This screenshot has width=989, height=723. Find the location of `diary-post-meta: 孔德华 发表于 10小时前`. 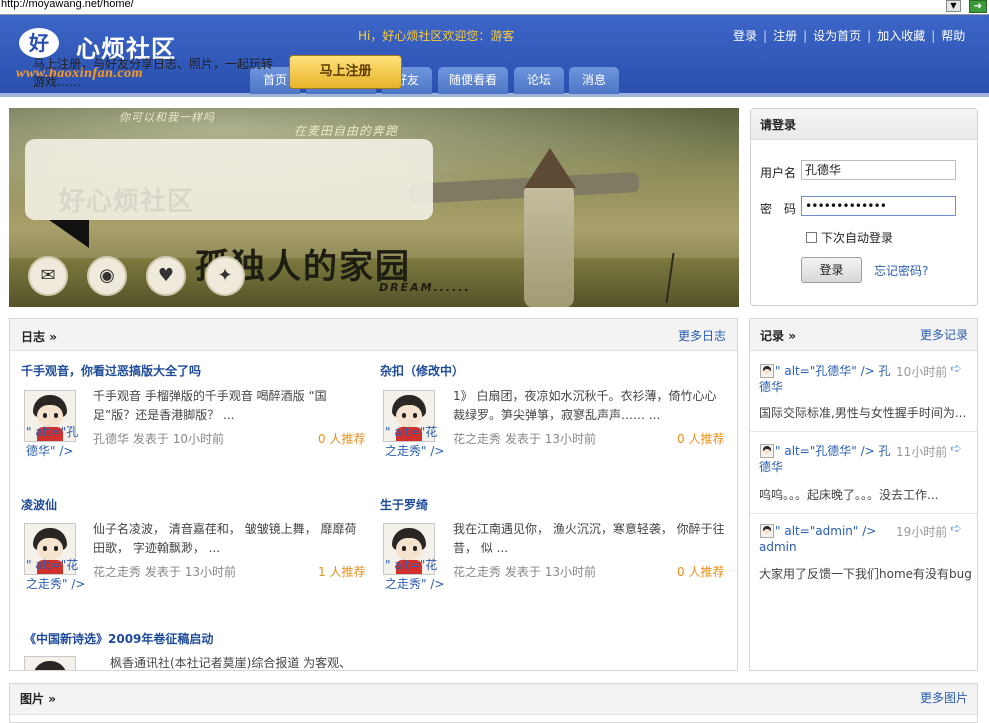

diary-post-meta: 孔德华 发表于 10小时前 is located at coordinates (158, 438).